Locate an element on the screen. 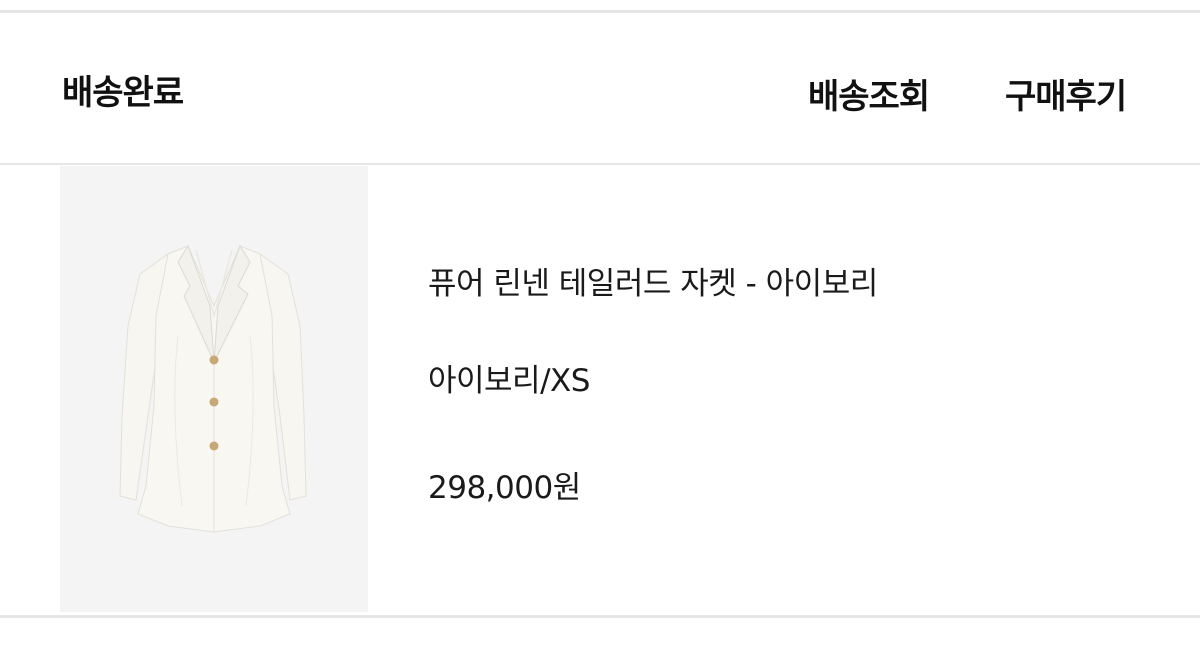 The width and height of the screenshot is (1200, 649). delivery-status-label: 배송완료 is located at coordinates (123, 93).